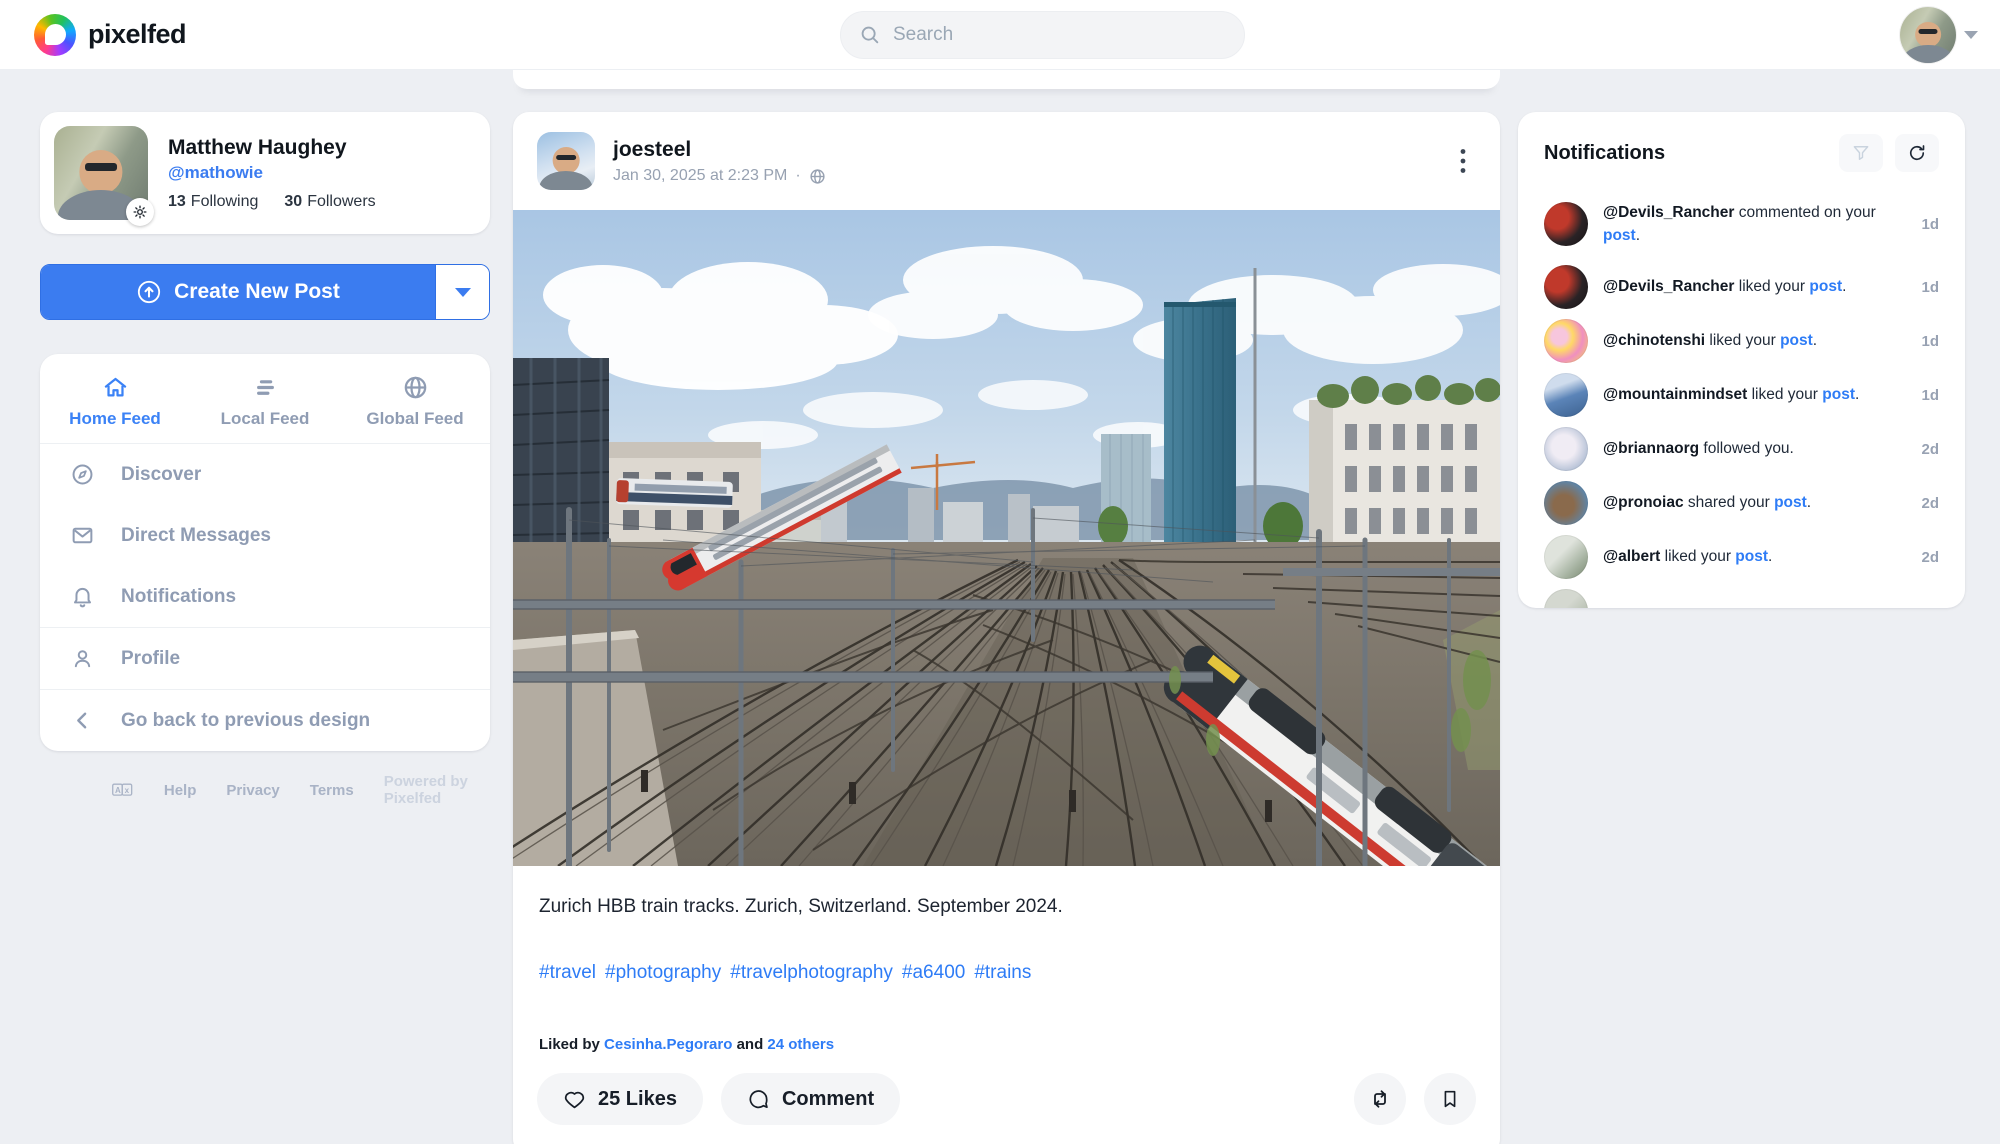  I want to click on notification-item: @pronoiac shared your post. 2d, so click(1741, 503).